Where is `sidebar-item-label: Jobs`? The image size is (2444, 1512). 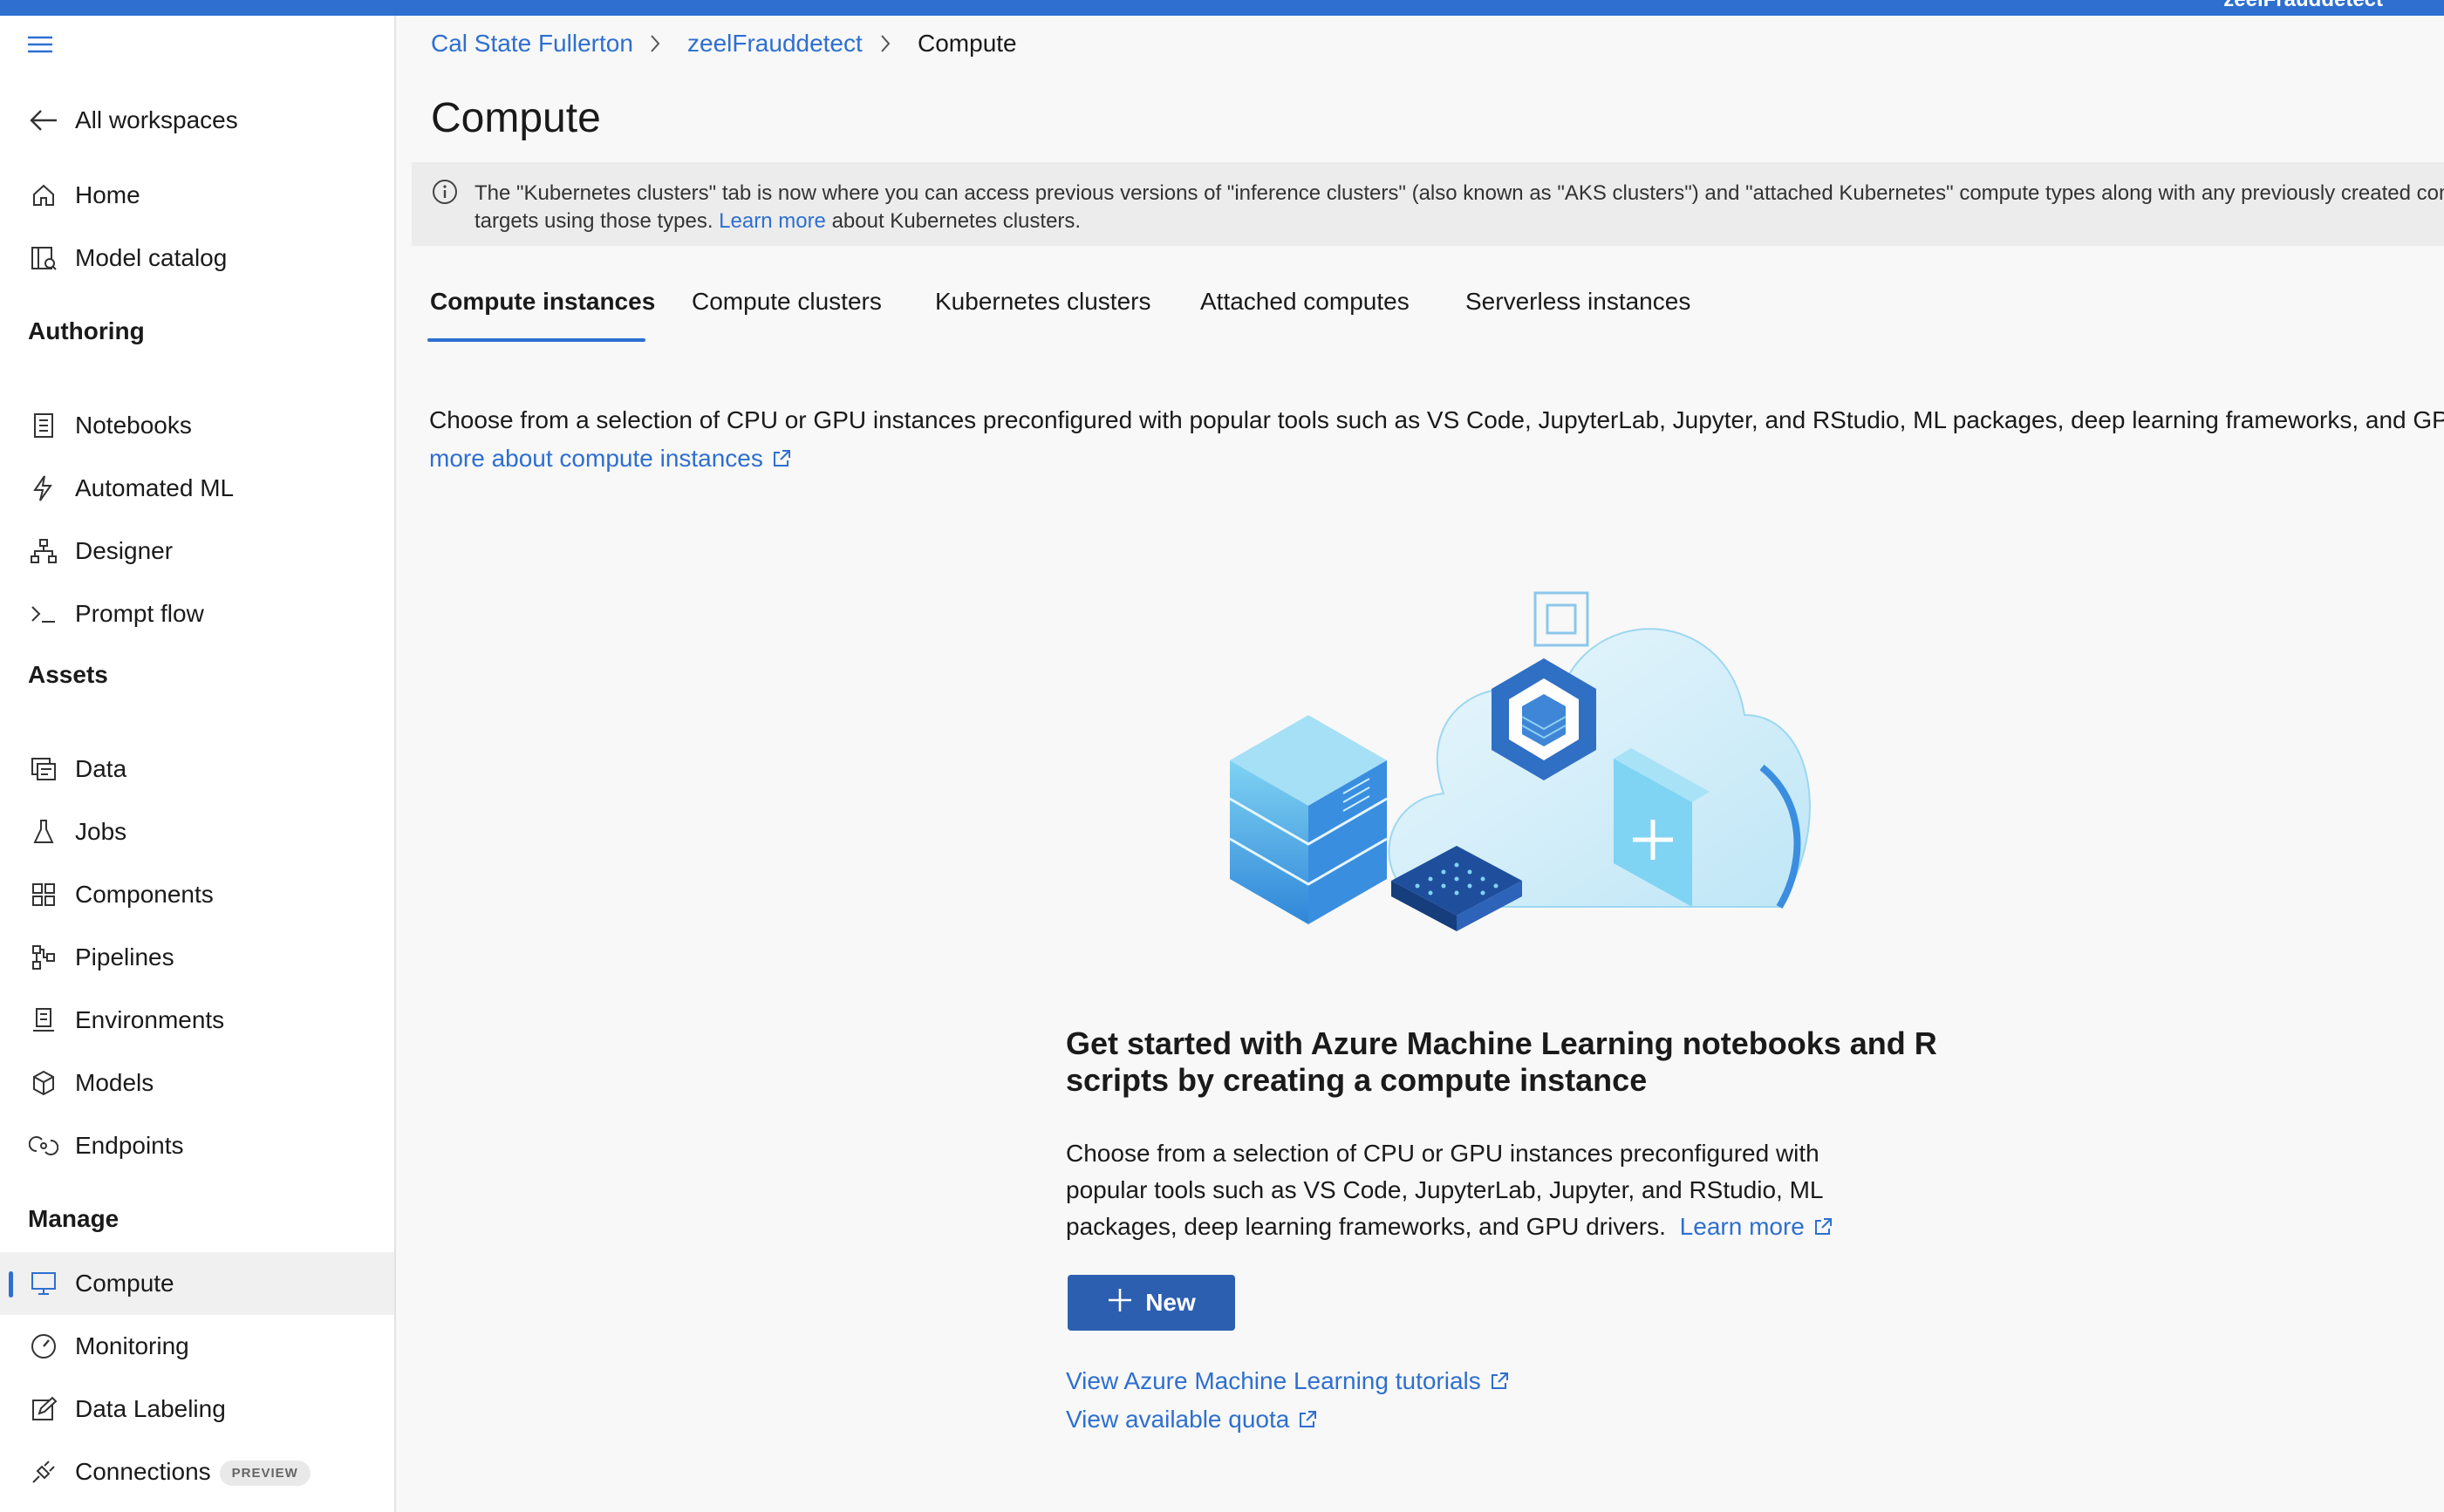 sidebar-item-label: Jobs is located at coordinates (101, 831).